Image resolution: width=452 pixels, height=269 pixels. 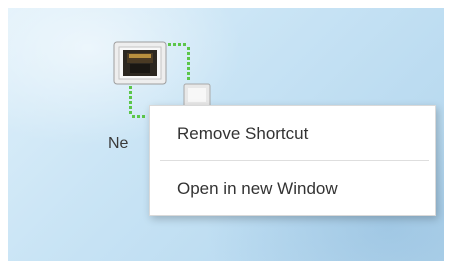 I want to click on open-in-new-window-menu-item: Open in new Window, so click(x=292, y=189).